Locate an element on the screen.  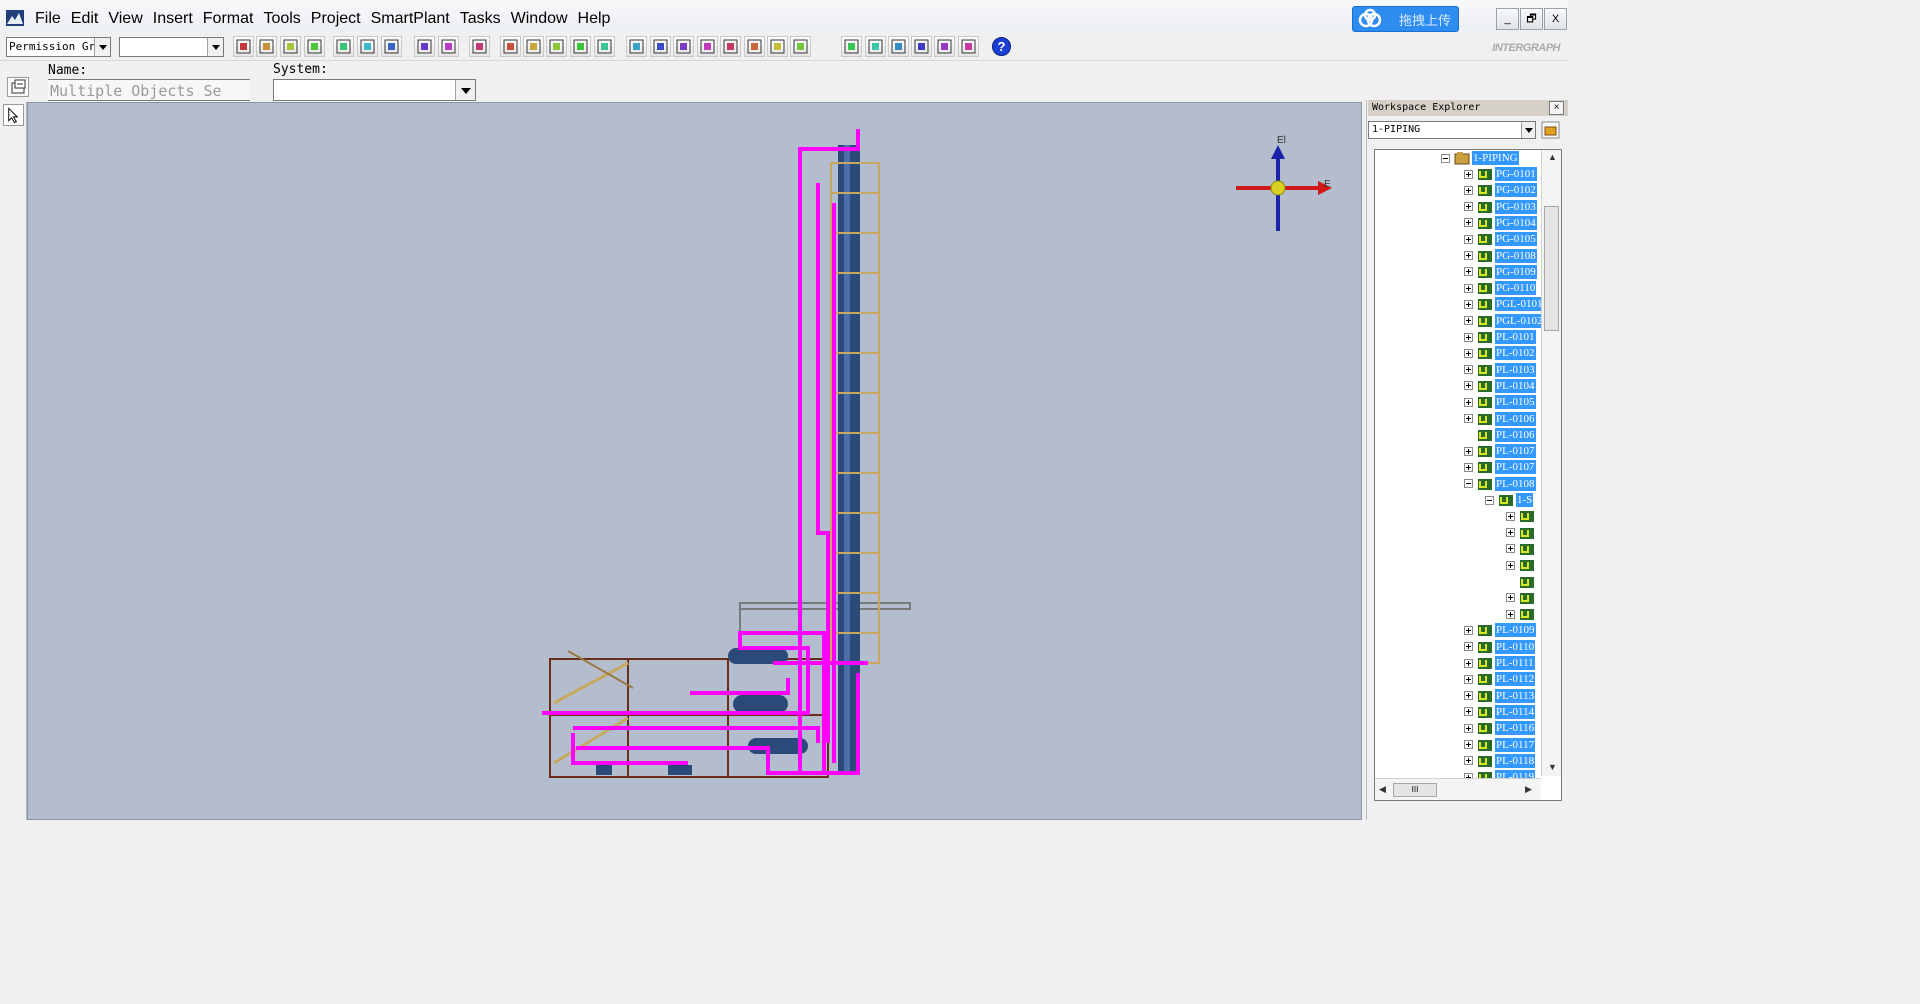
tree-item: PL-0104 is located at coordinates (1500, 386).